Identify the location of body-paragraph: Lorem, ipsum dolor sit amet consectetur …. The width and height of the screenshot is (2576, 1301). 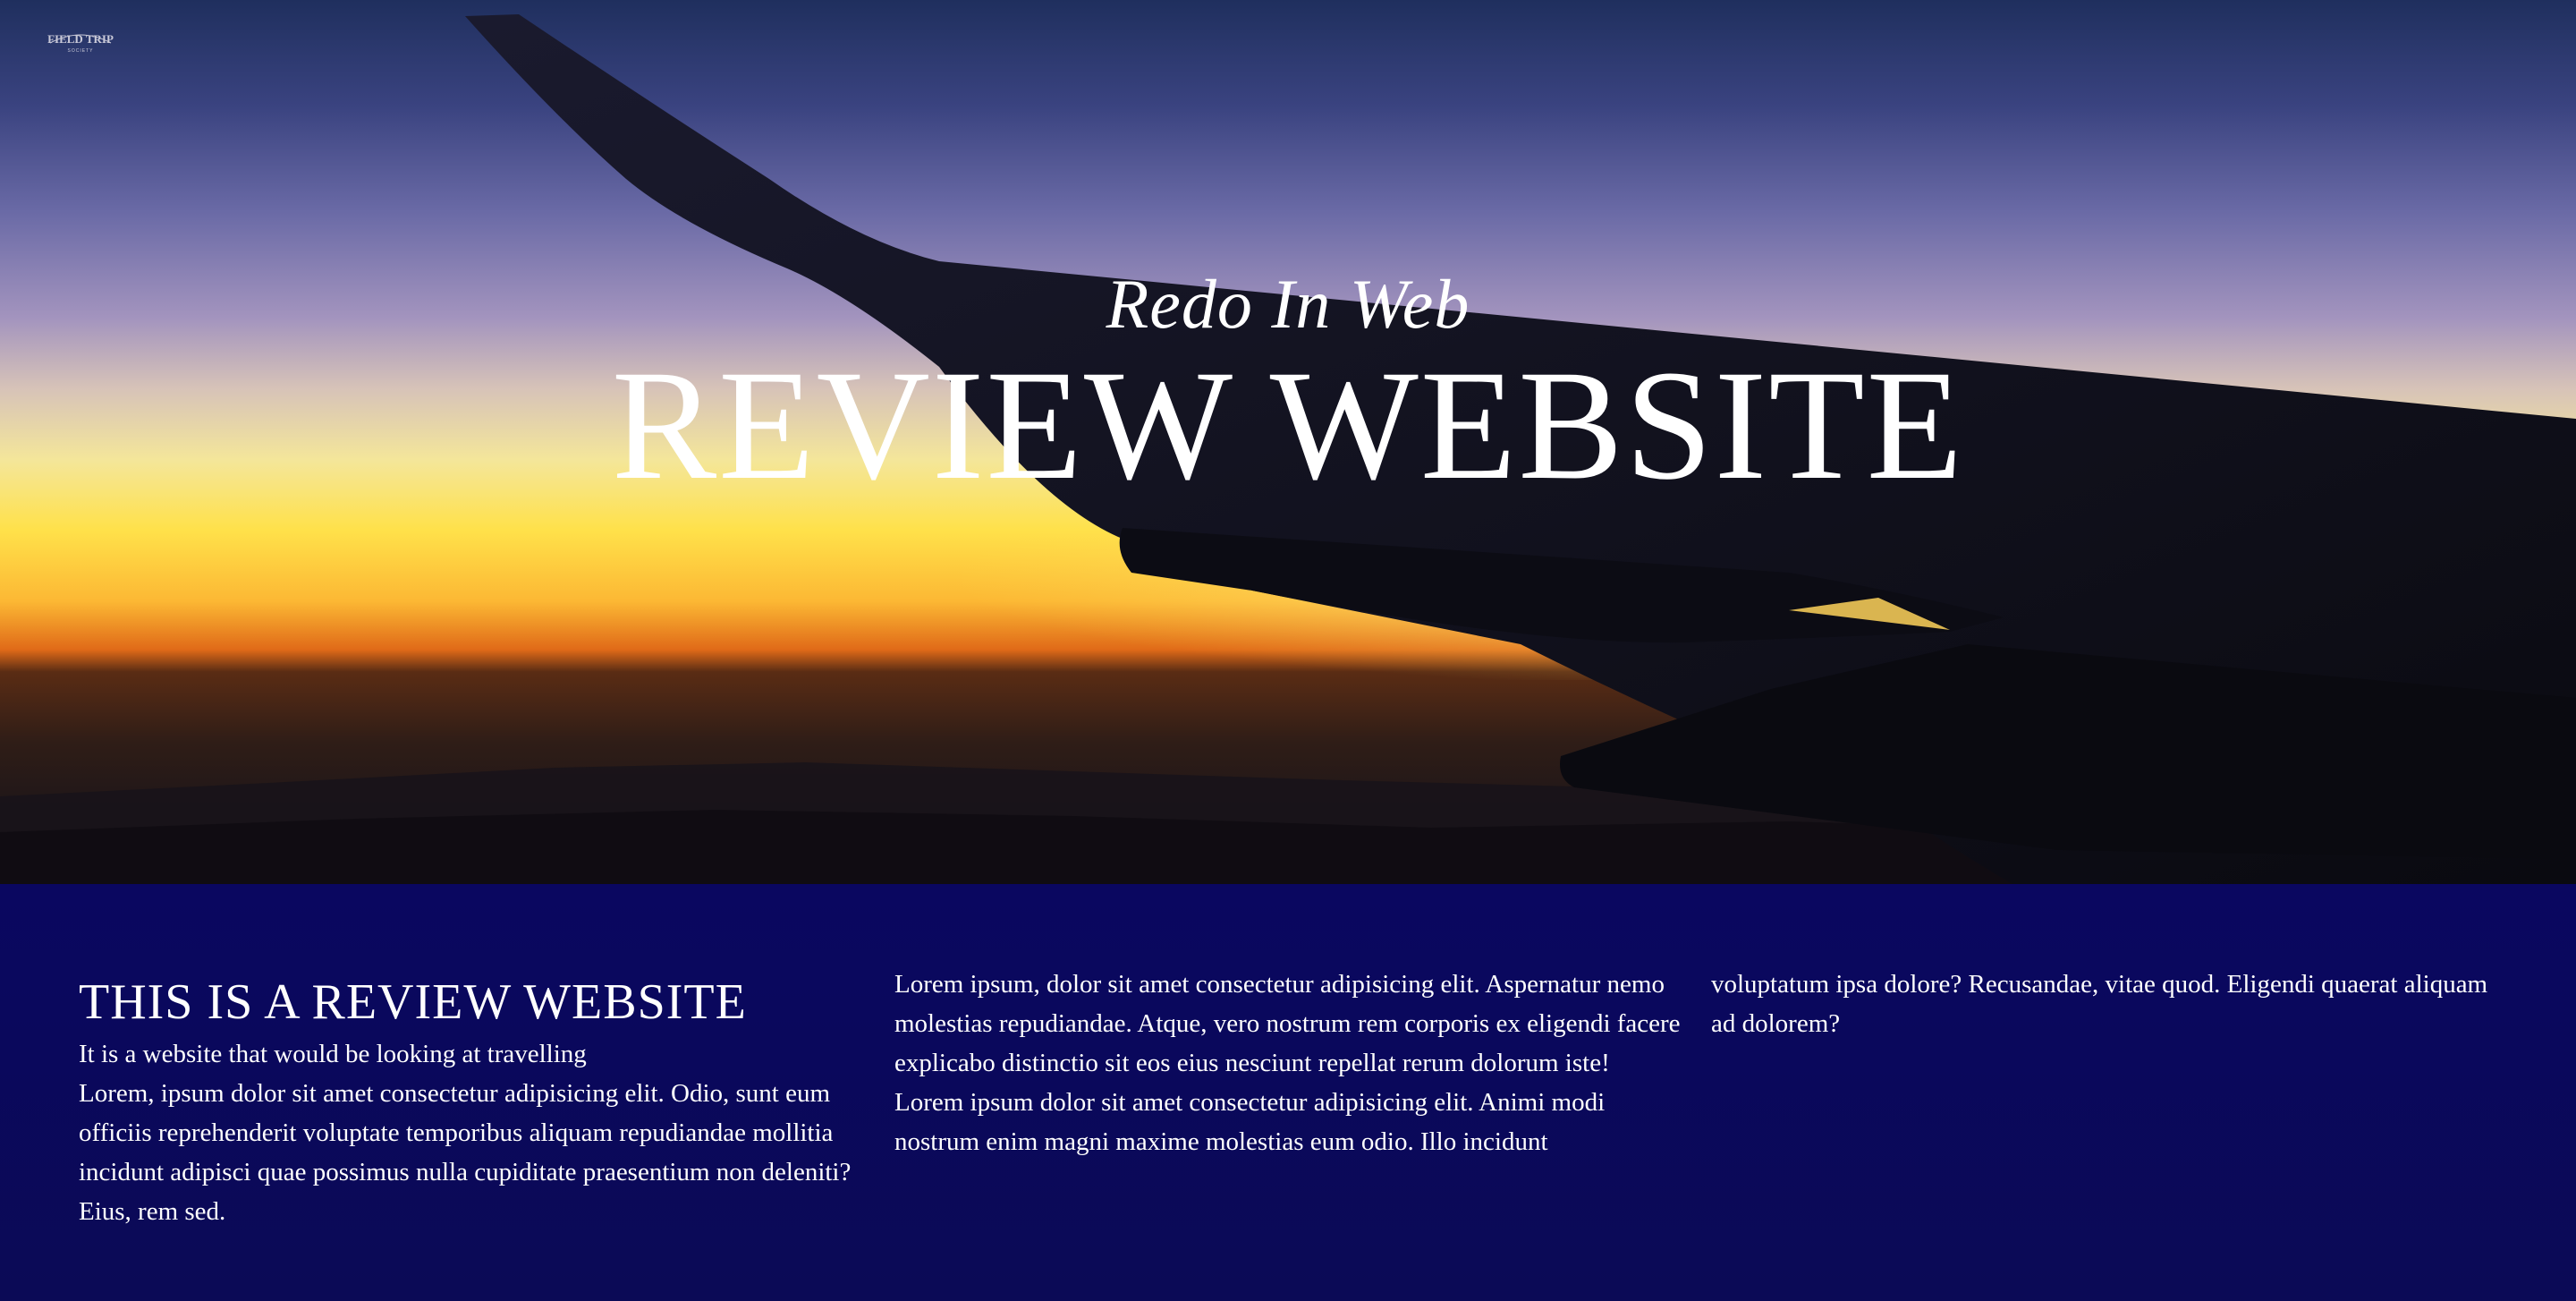
(465, 1152).